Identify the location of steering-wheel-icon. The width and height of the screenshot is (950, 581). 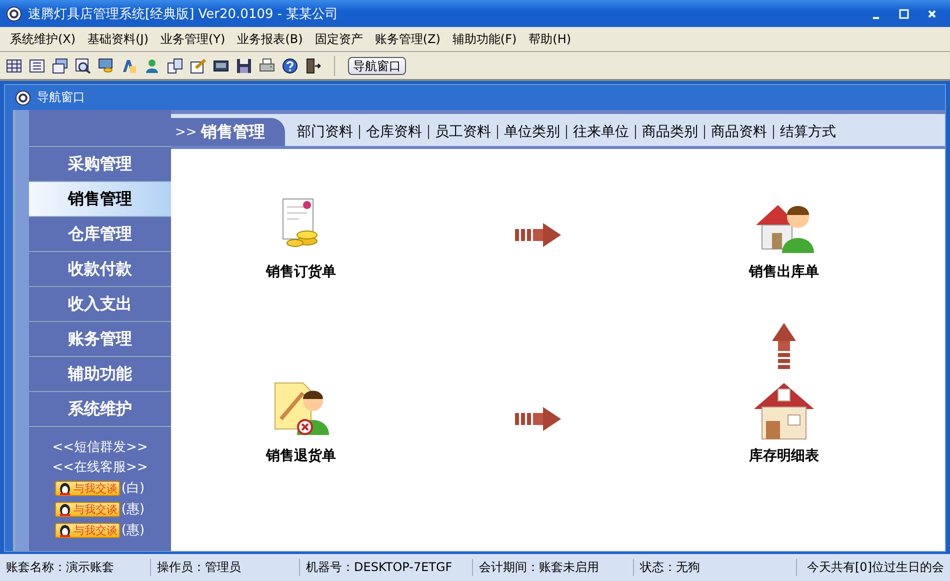
(23, 98).